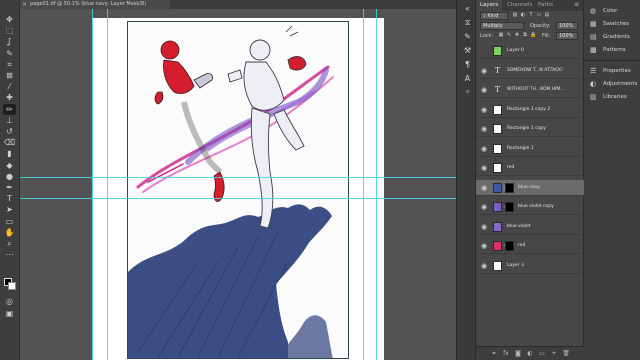  I want to click on lock-option-icon: ▦, so click(501, 35).